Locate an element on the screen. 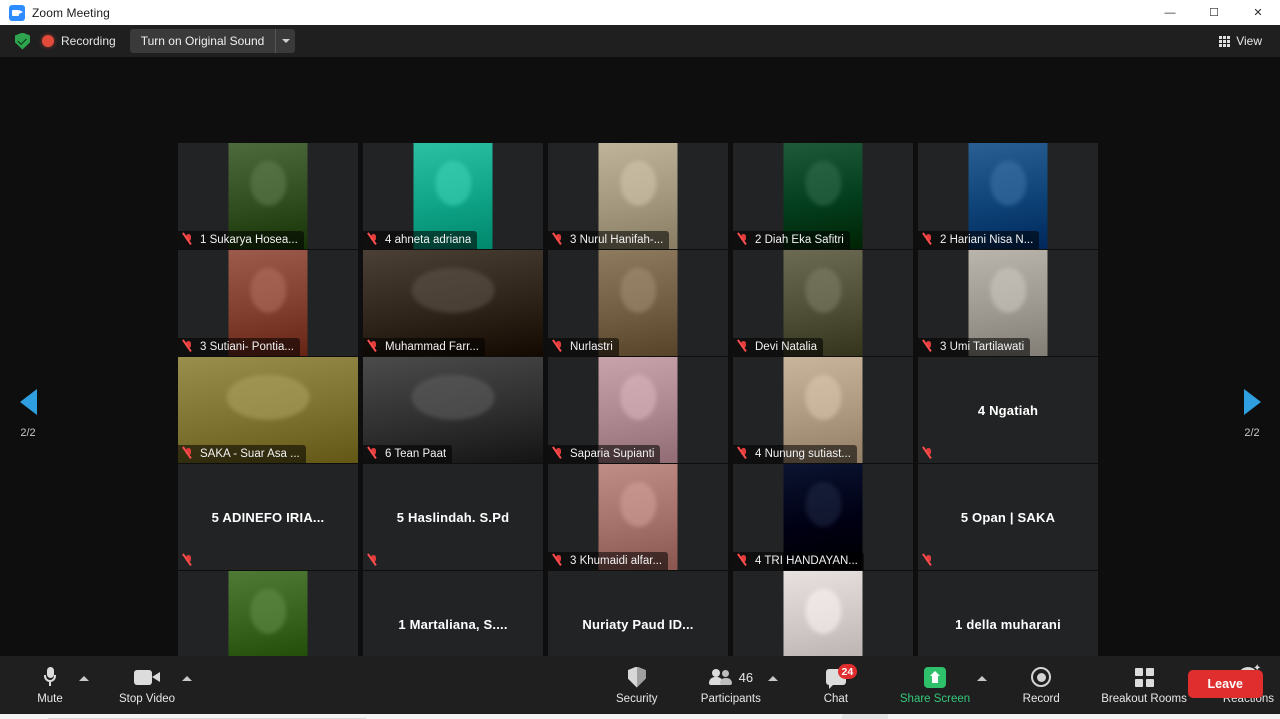  mute-button: Mute is located at coordinates (50, 685).